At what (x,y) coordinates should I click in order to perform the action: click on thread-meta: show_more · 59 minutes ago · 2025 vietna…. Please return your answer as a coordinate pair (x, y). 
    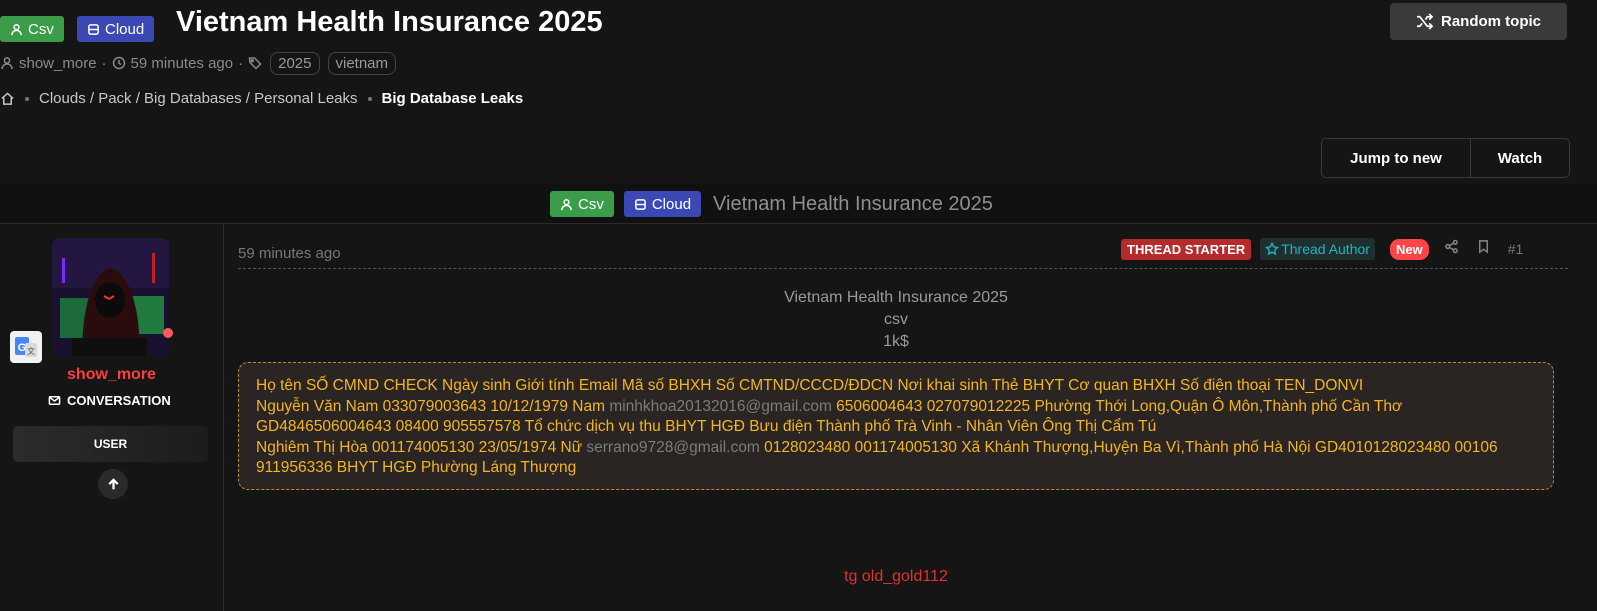
    Looking at the image, I should click on (198, 63).